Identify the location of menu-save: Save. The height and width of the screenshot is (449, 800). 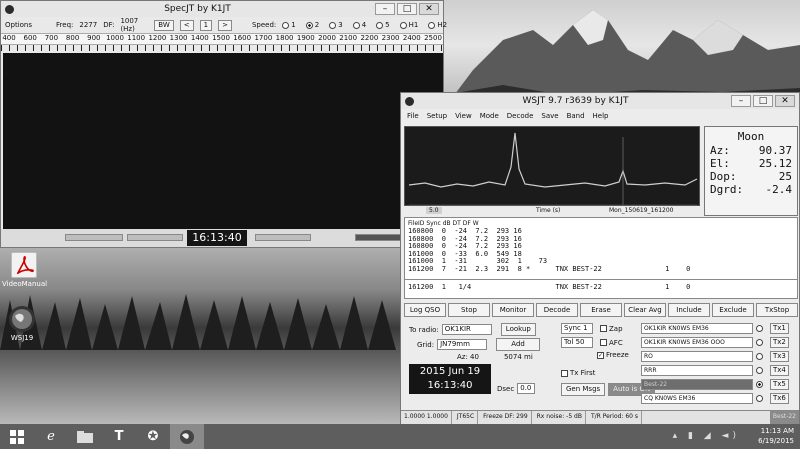
(549, 116).